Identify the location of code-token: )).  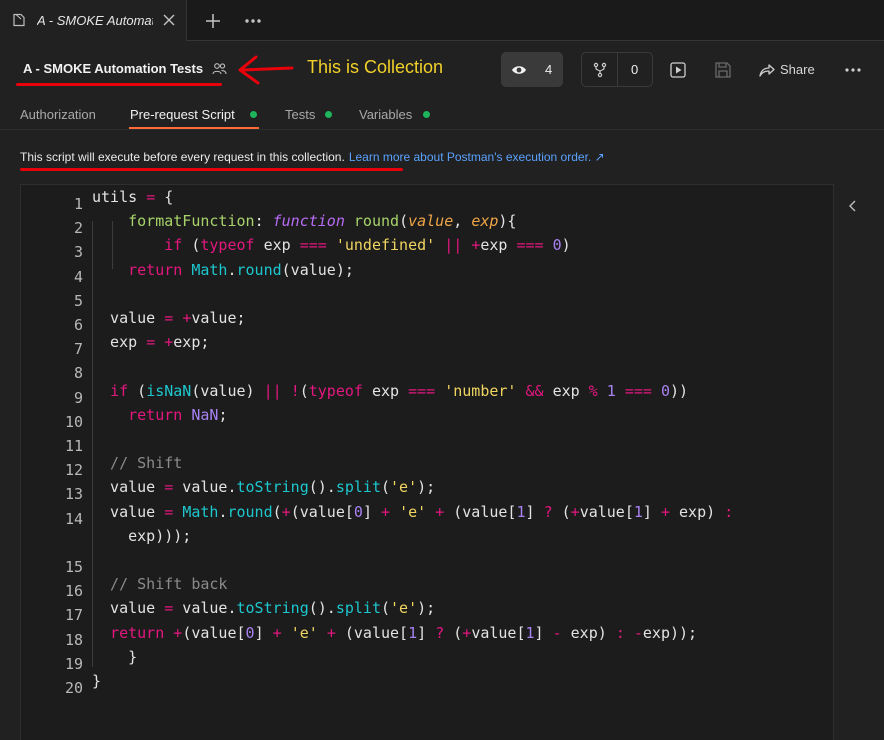
(679, 391).